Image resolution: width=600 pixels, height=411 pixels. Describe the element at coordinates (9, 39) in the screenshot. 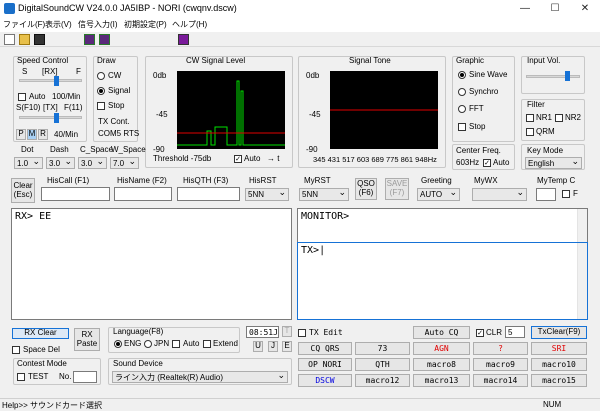

I see `new-file-icon` at that location.